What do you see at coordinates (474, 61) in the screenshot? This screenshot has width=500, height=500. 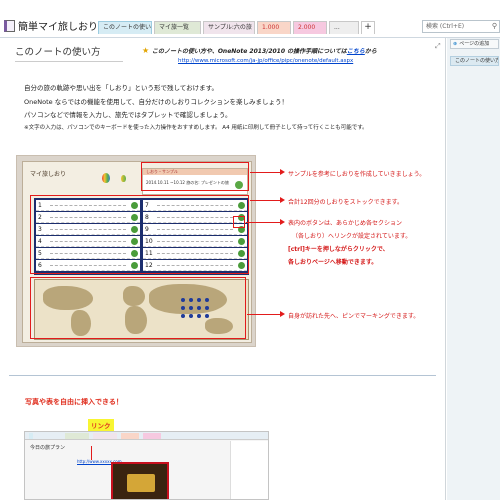 I see `page-list-item: このノートの使い方` at bounding box center [474, 61].